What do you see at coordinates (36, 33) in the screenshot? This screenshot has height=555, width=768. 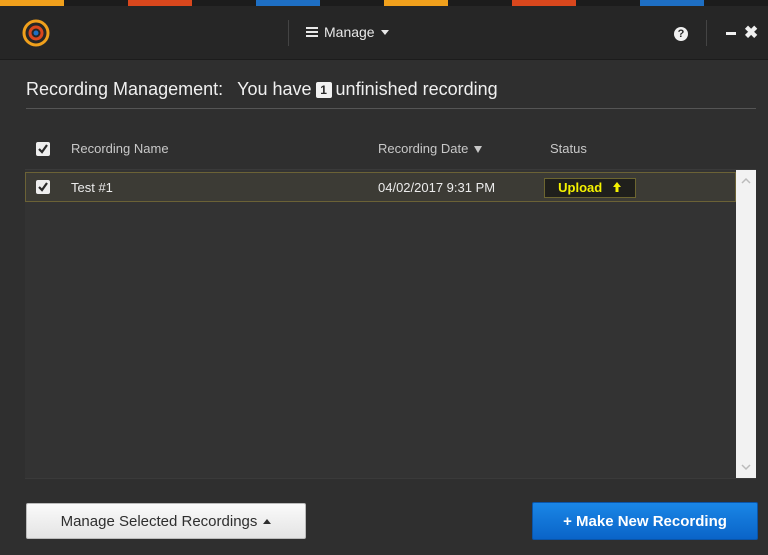 I see `app-logo-icon` at bounding box center [36, 33].